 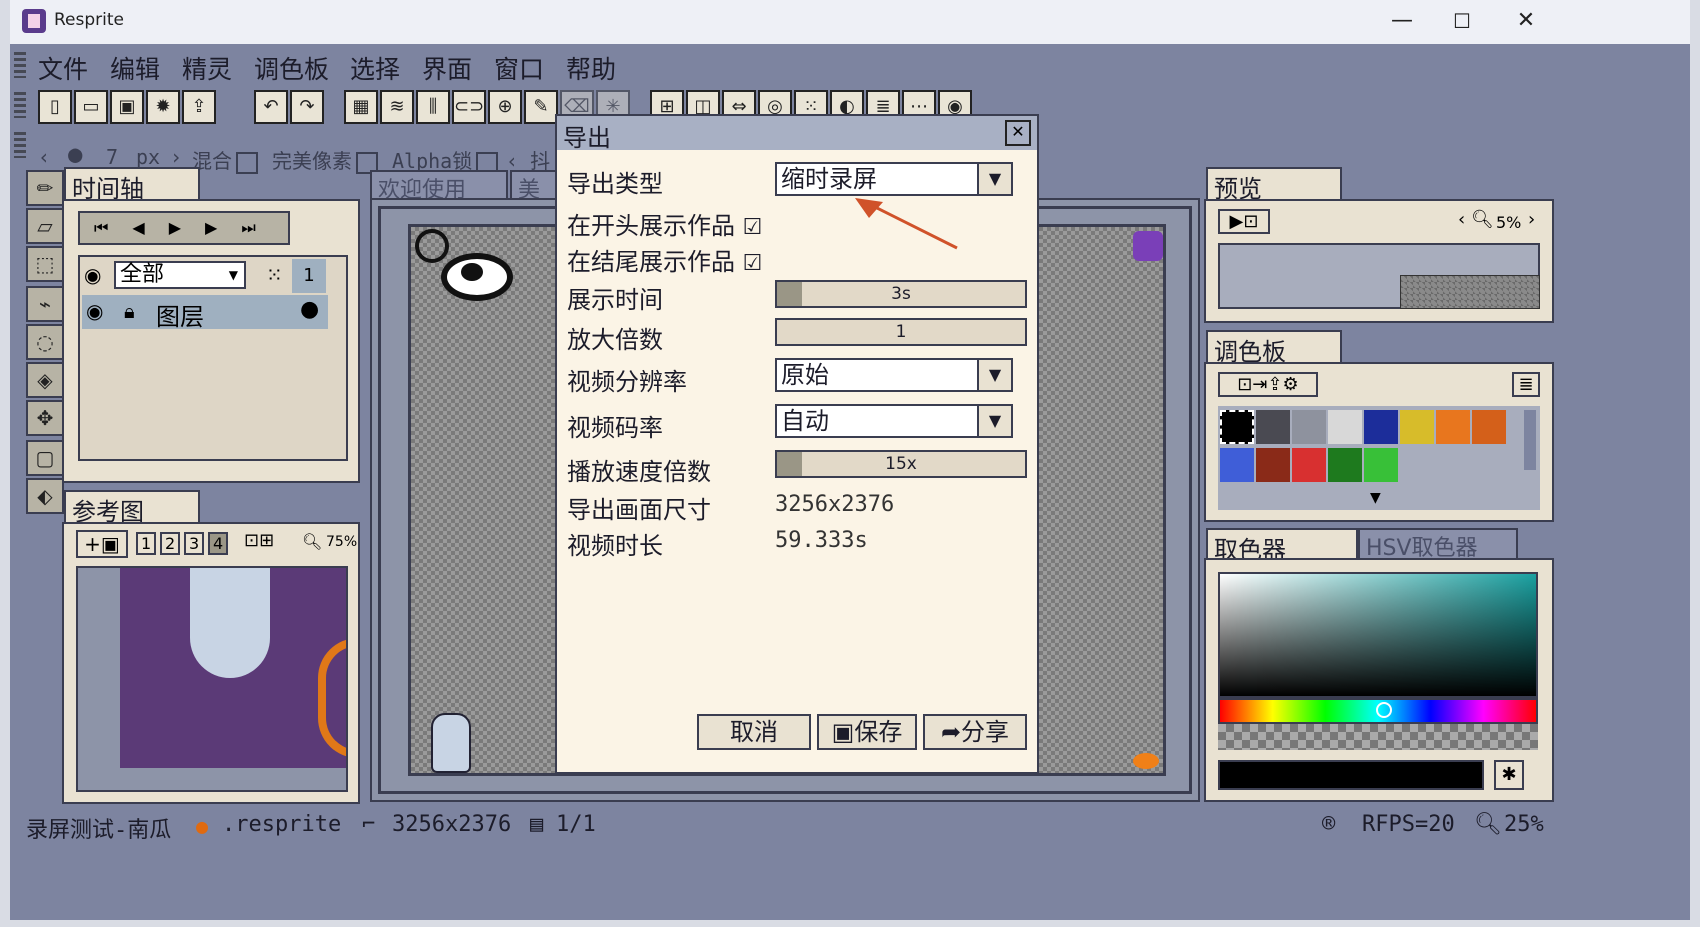 I want to click on menu-help: 帮助, so click(x=591, y=68).